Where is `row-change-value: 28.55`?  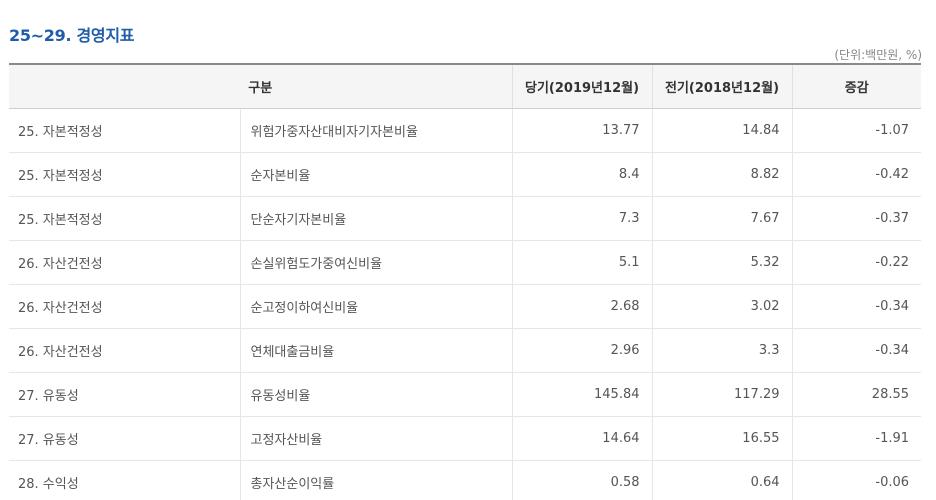 row-change-value: 28.55 is located at coordinates (856, 394).